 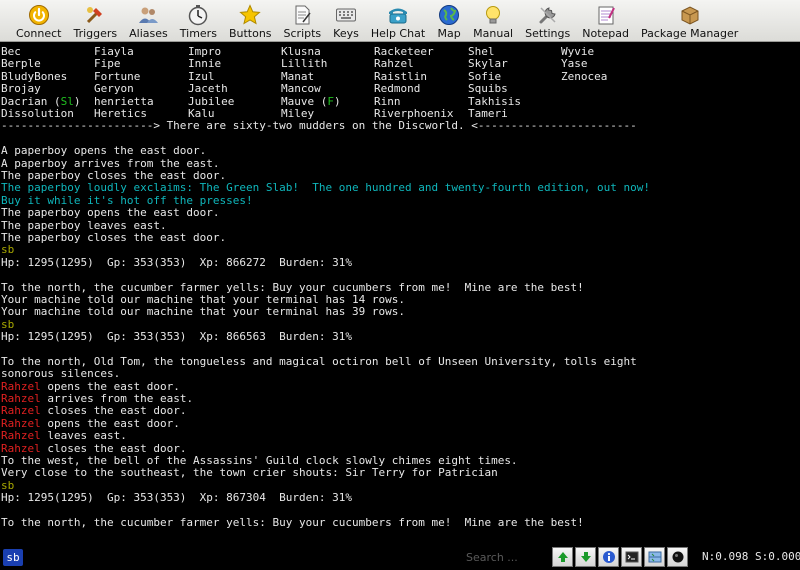 What do you see at coordinates (548, 33) in the screenshot?
I see `settings-label: Settings` at bounding box center [548, 33].